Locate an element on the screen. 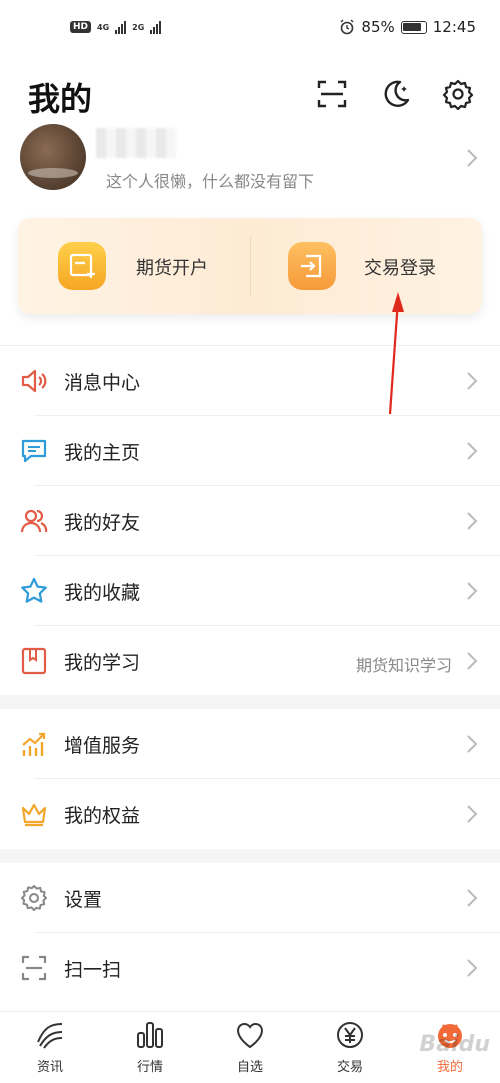 This screenshot has height=1083, width=500. menu-item-label: 消息中心 is located at coordinates (102, 383).